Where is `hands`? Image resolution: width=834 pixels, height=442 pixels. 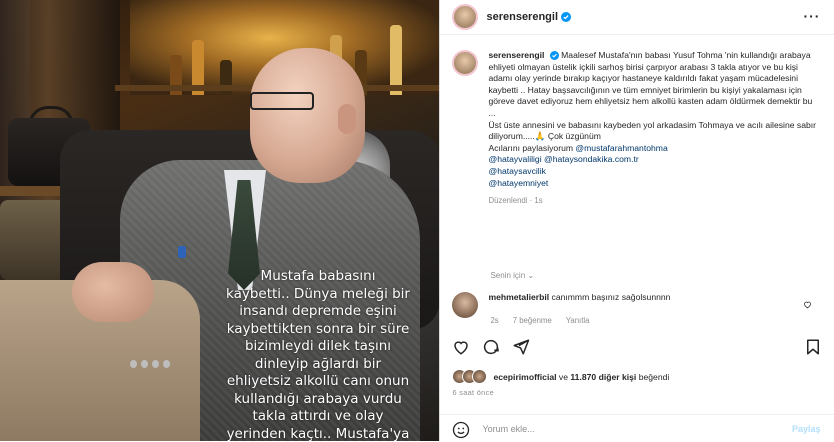
hands is located at coordinates (113, 292).